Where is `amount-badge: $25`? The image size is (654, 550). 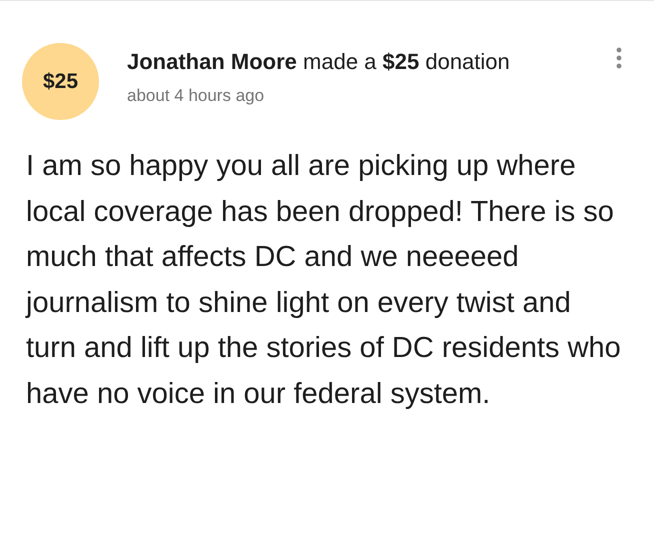 amount-badge: $25 is located at coordinates (60, 81).